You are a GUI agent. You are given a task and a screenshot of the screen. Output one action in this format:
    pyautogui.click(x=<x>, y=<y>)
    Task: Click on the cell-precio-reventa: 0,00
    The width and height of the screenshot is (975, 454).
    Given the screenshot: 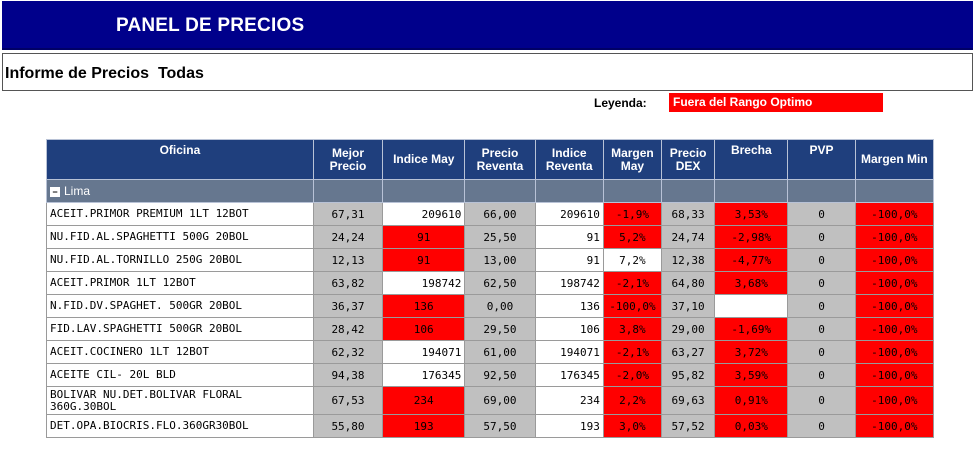 What is the action you would take?
    pyautogui.click(x=500, y=306)
    